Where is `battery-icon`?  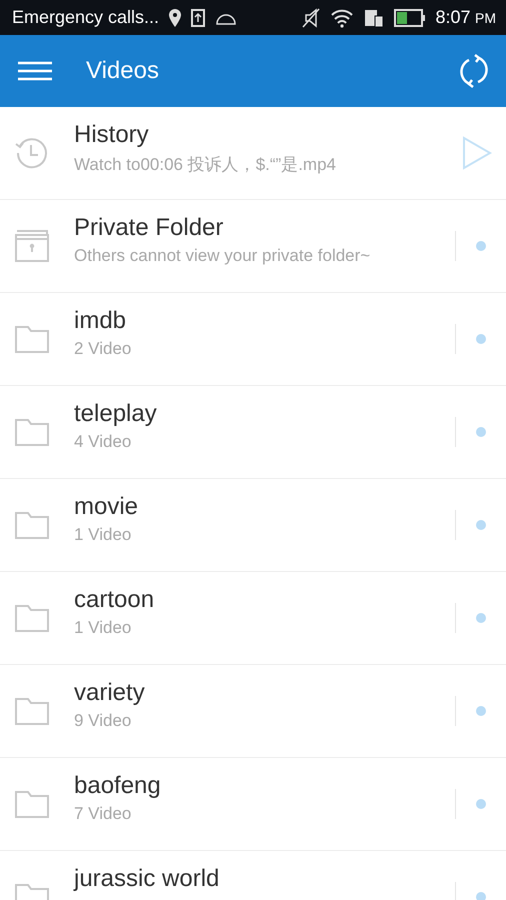 battery-icon is located at coordinates (410, 17).